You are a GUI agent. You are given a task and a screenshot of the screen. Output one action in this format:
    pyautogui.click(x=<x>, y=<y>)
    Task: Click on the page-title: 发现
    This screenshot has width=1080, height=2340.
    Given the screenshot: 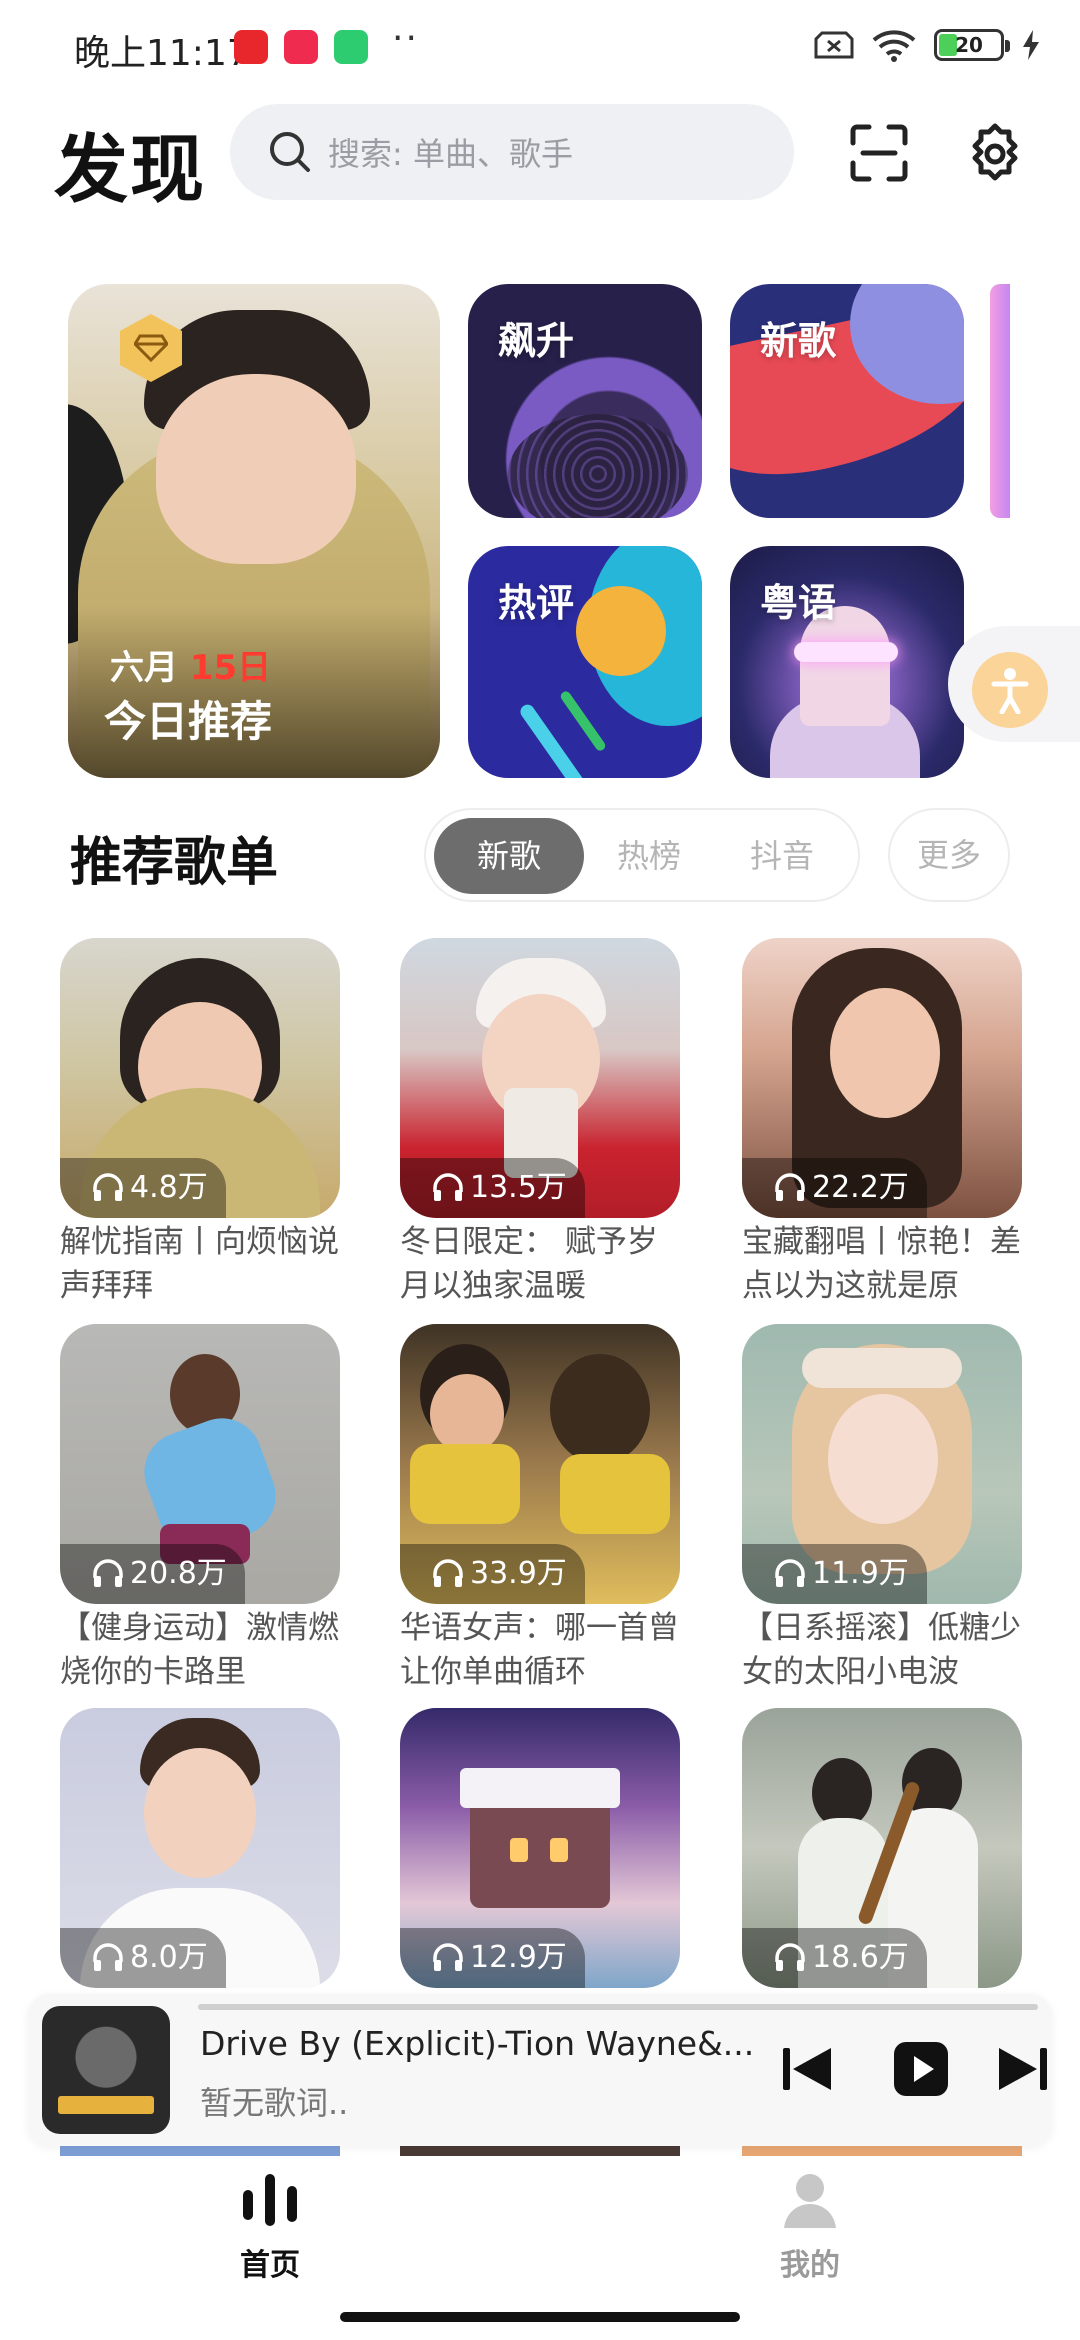 What is the action you would take?
    pyautogui.click(x=130, y=170)
    